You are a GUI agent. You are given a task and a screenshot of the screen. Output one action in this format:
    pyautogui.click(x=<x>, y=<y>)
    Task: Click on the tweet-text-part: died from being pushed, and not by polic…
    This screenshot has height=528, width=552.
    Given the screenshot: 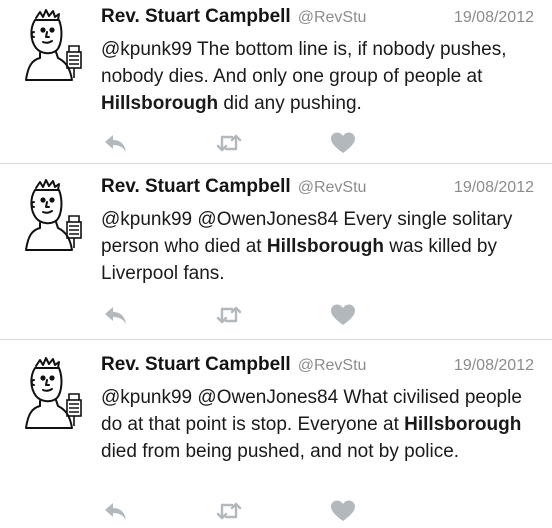 What is the action you would take?
    pyautogui.click(x=280, y=451)
    